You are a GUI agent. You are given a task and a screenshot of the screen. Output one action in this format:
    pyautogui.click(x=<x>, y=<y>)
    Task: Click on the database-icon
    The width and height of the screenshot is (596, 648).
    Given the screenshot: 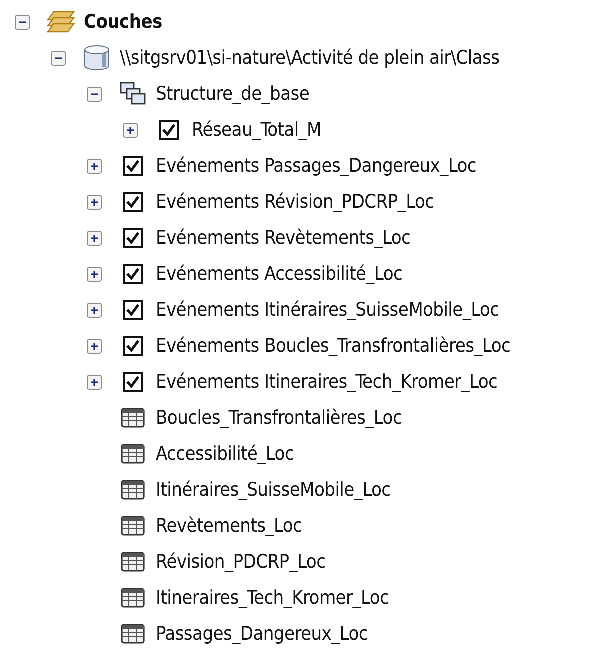 What is the action you would take?
    pyautogui.click(x=97, y=58)
    